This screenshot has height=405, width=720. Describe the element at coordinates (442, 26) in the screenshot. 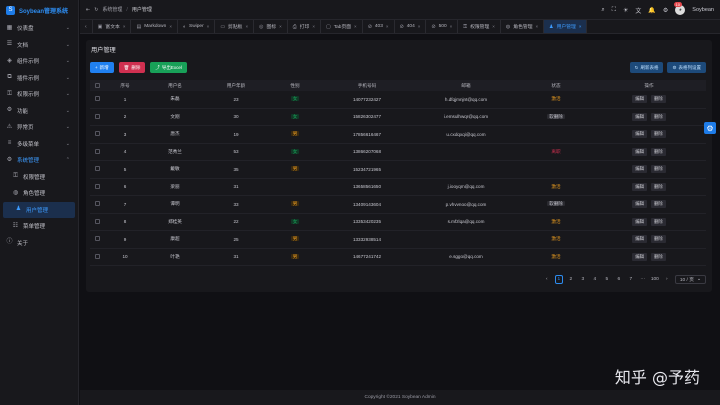

I see `tab: ⊘ 500 ×` at that location.